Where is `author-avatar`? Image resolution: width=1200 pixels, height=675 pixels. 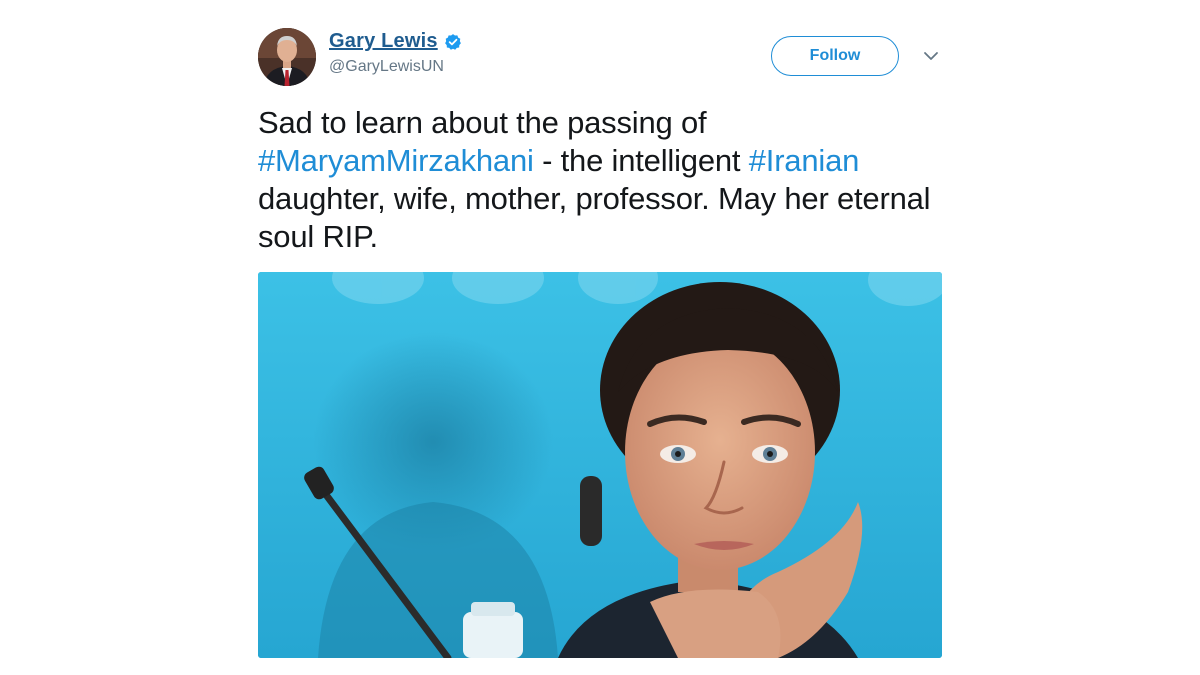 author-avatar is located at coordinates (287, 57).